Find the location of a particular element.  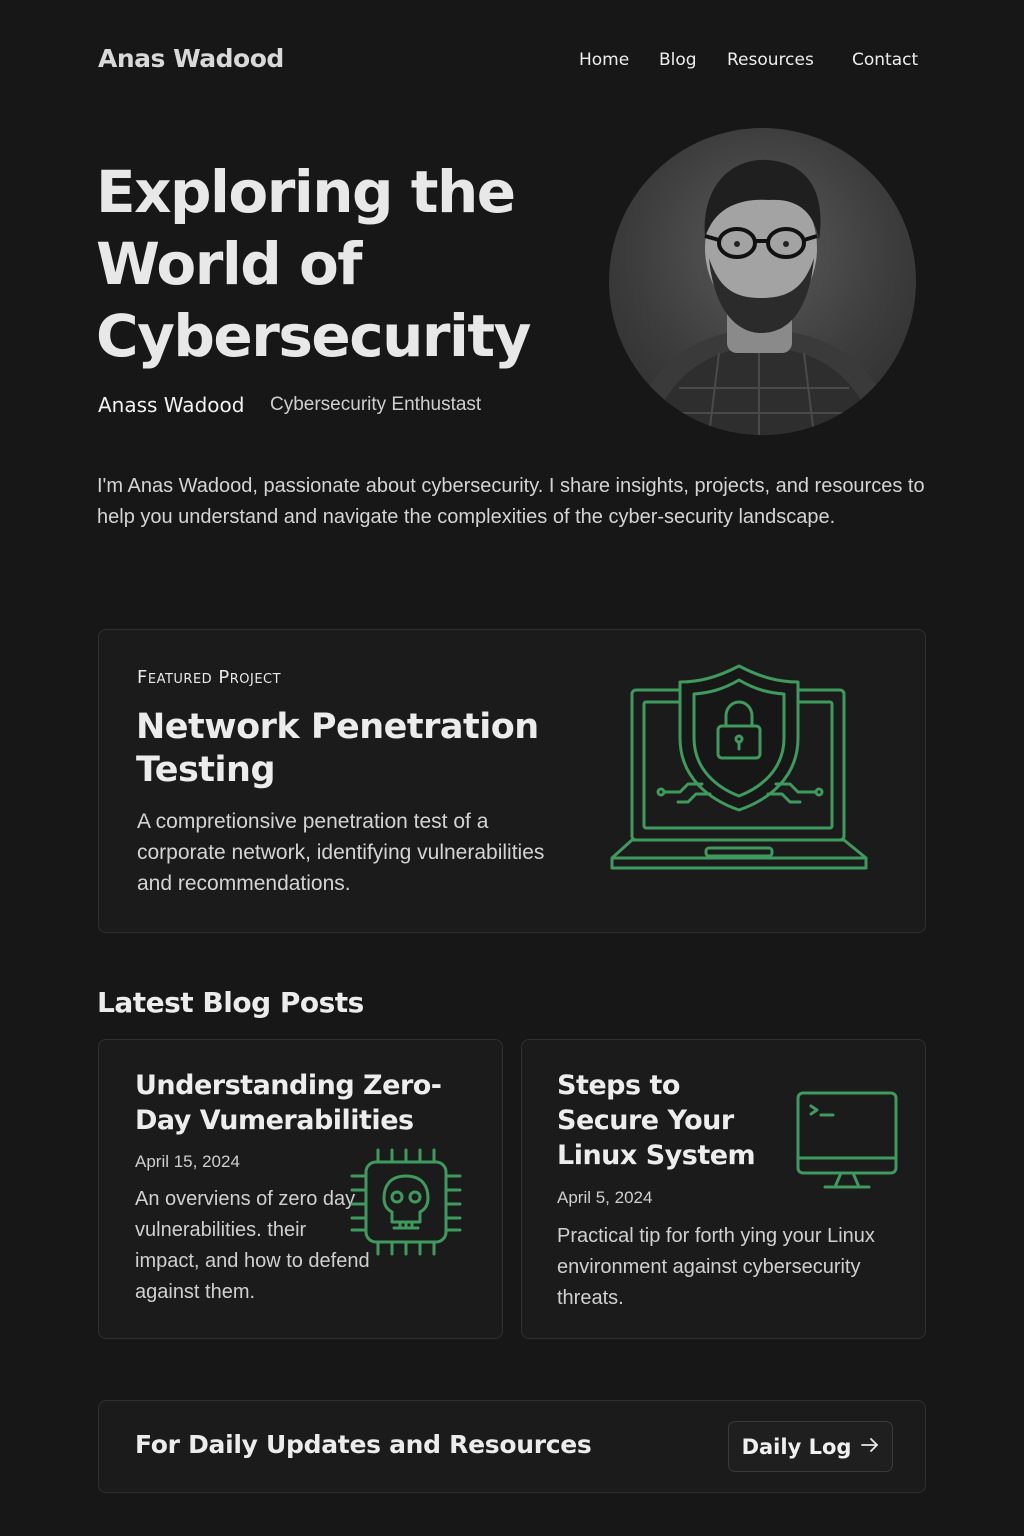

hero-title-line-3: Cybersecurity is located at coordinates (313, 336).